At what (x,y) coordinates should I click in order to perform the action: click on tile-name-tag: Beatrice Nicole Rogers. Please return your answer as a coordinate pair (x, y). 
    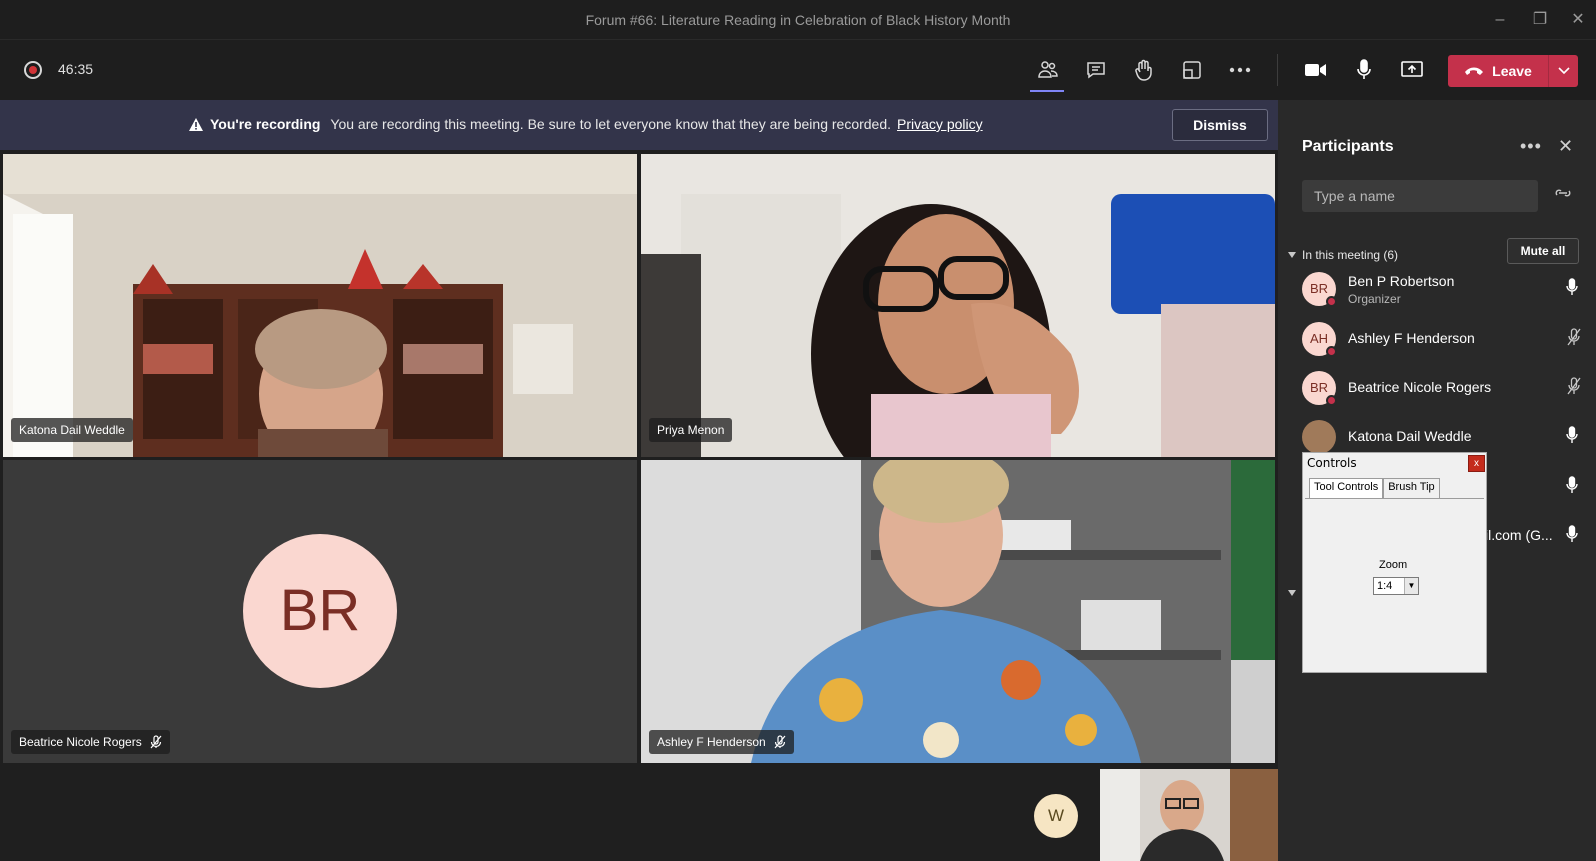
    Looking at the image, I should click on (90, 742).